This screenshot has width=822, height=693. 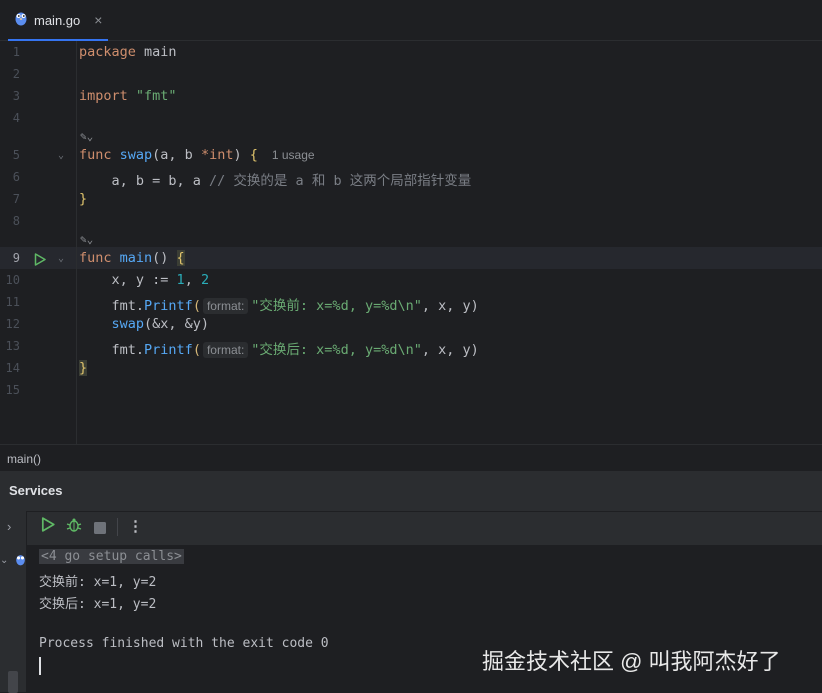 What do you see at coordinates (12, 324) in the screenshot?
I see `line-number: 12` at bounding box center [12, 324].